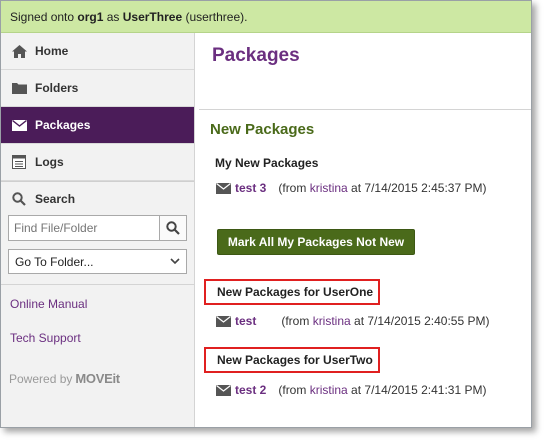  Describe the element at coordinates (97, 338) in the screenshot. I see `tech-support-link: Tech Support` at that location.